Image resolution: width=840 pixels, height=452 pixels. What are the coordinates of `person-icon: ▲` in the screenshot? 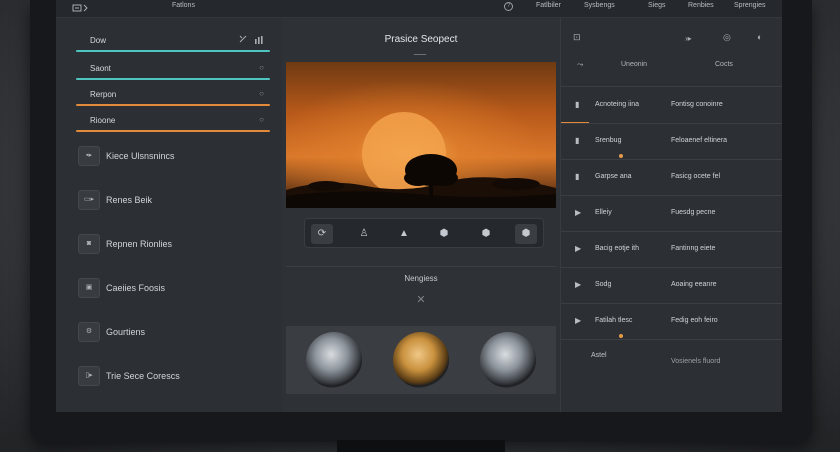 It's located at (404, 234).